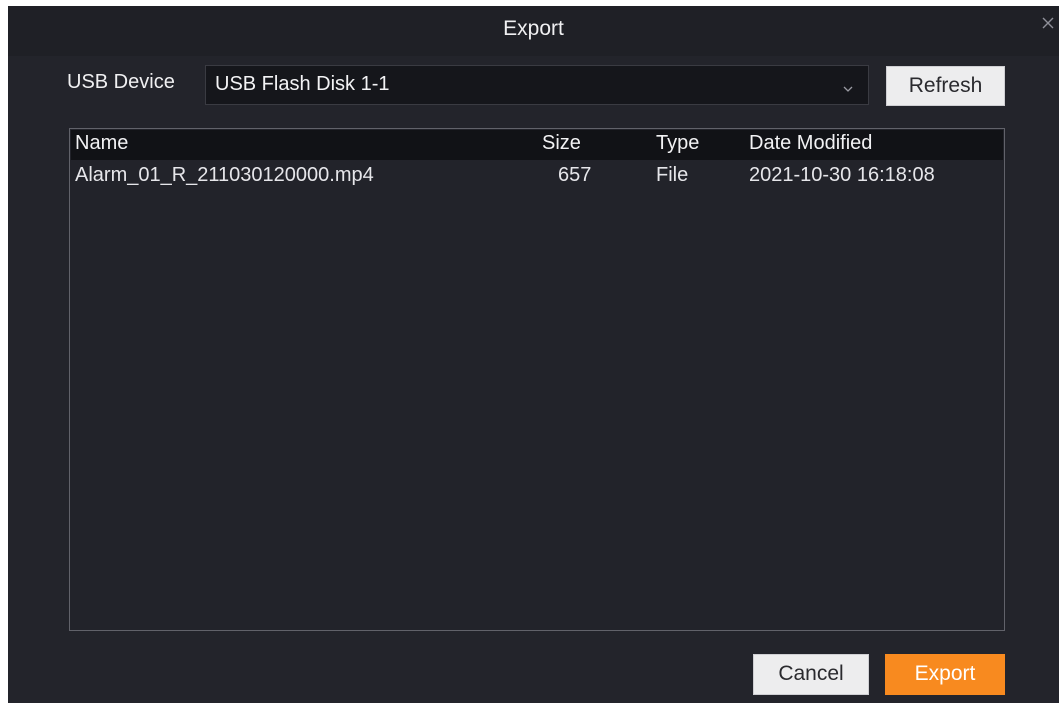 This screenshot has height=709, width=1059. I want to click on cancel-button: Cancel, so click(811, 674).